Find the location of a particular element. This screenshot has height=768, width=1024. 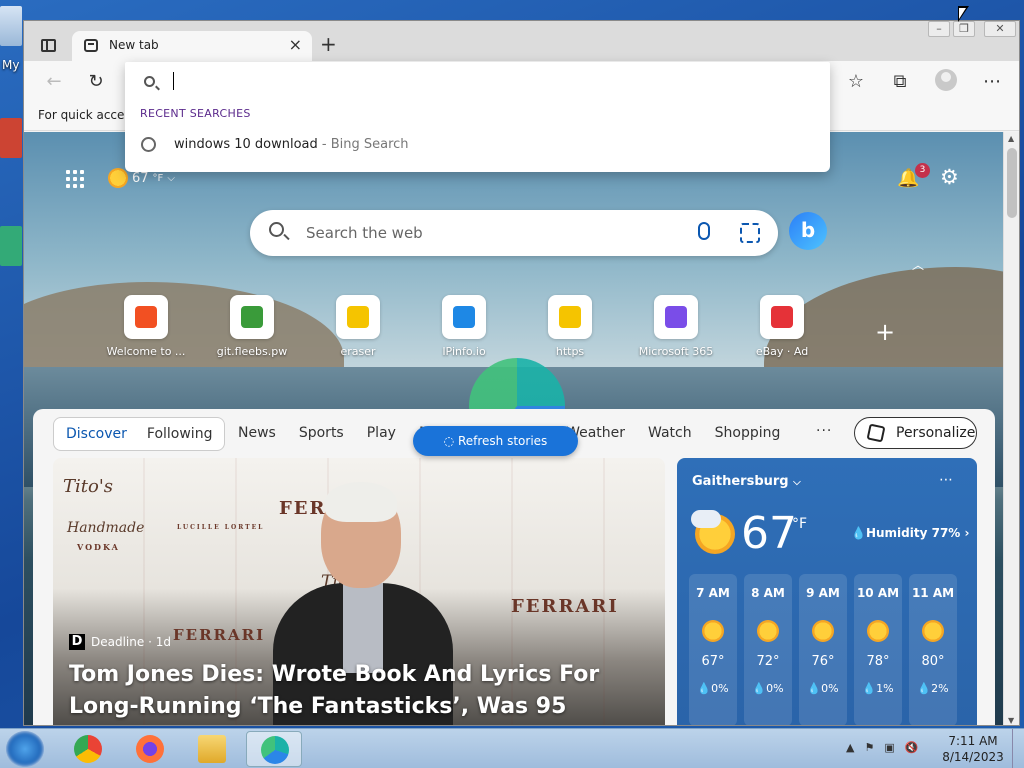

hourly-forecast-item: 7 AM 67° 💧0% is located at coordinates (713, 649).